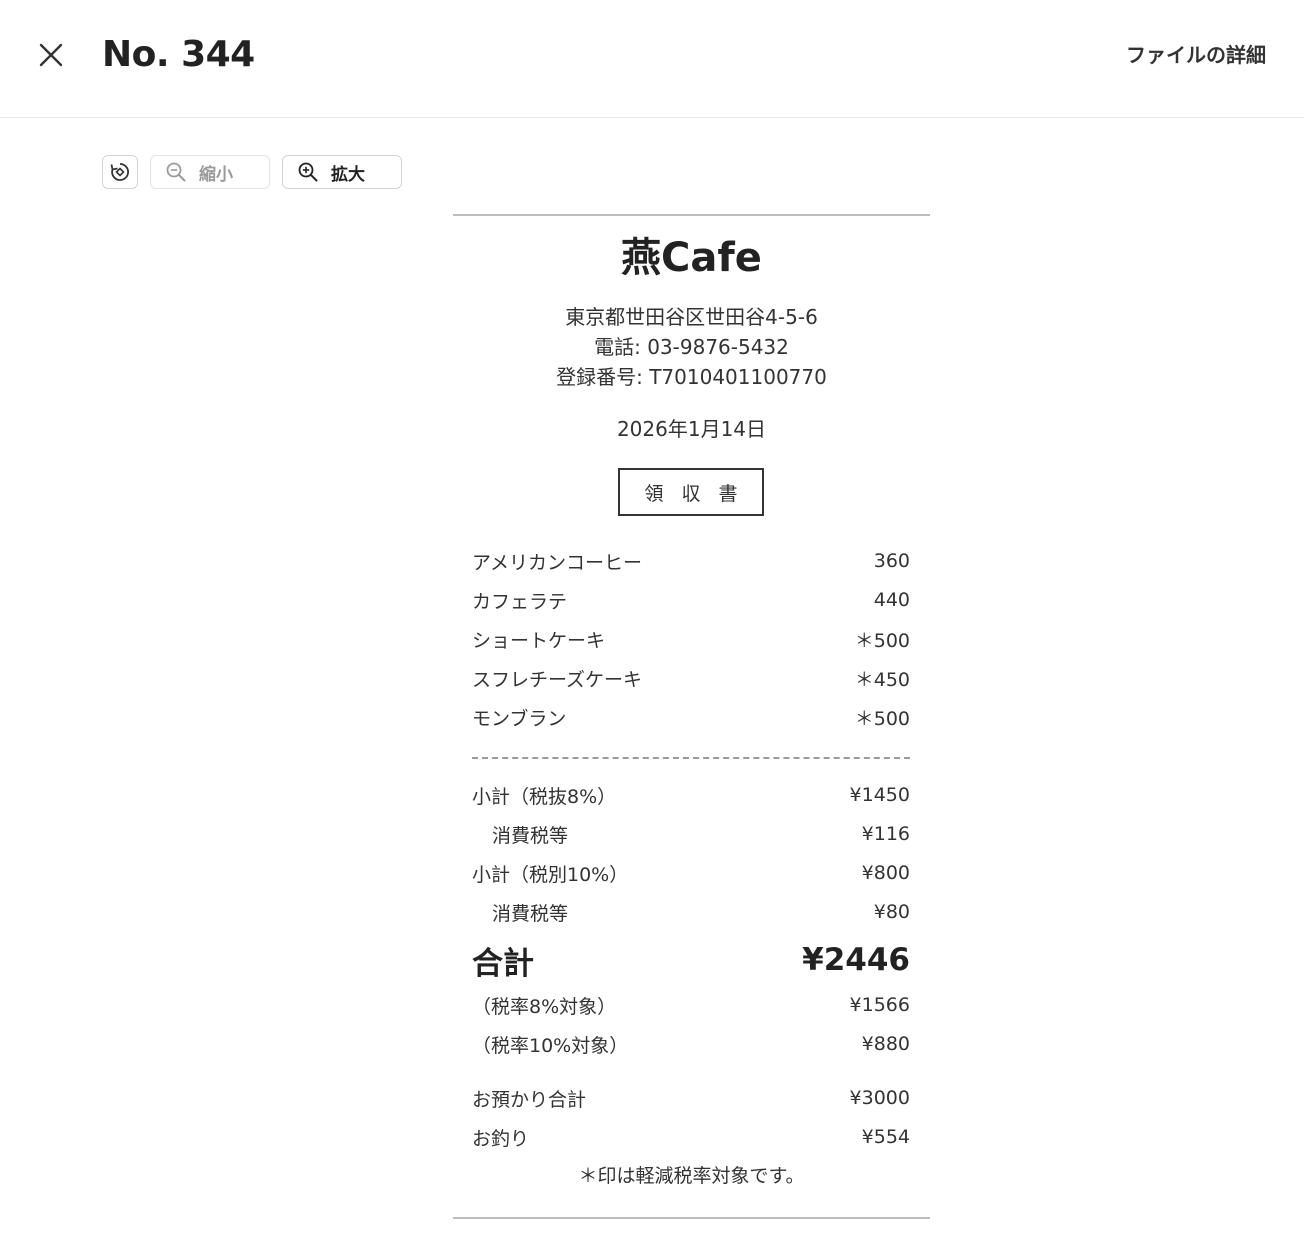 The image size is (1304, 1248). I want to click on item-price: ＊450, so click(882, 679).